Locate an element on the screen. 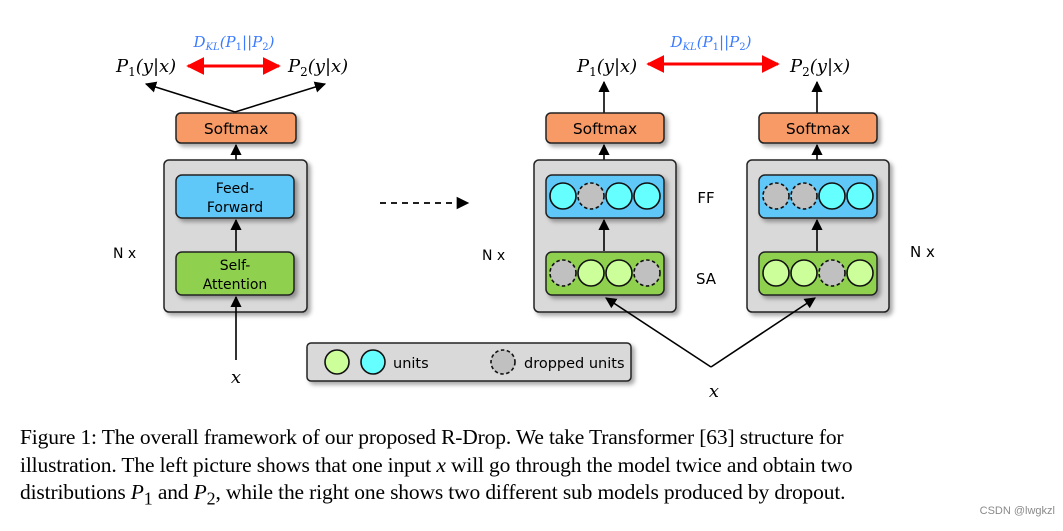 This screenshot has width=1063, height=531. arrow-softmax-to-p1 is located at coordinates (190, 97).